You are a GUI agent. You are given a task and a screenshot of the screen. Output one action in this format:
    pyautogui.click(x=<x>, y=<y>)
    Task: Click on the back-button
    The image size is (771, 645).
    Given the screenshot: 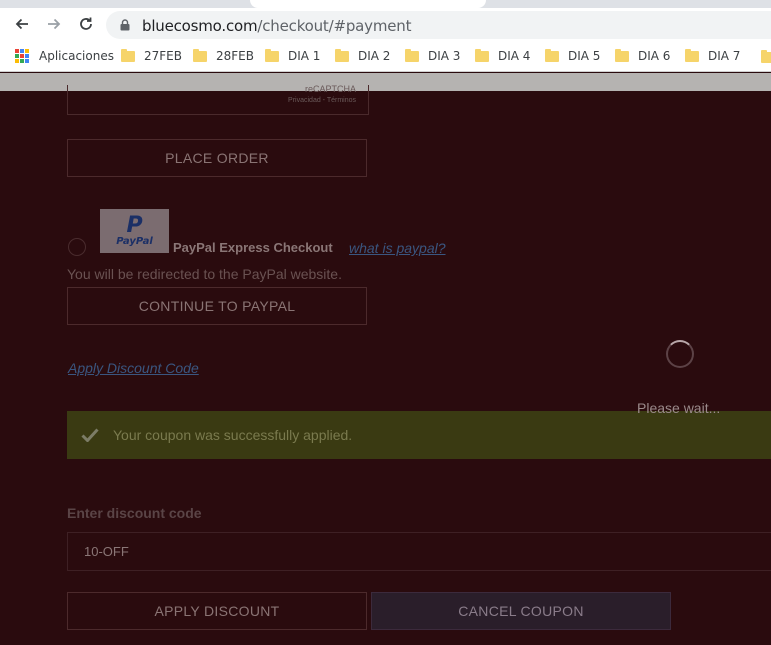 What is the action you would take?
    pyautogui.click(x=22, y=24)
    